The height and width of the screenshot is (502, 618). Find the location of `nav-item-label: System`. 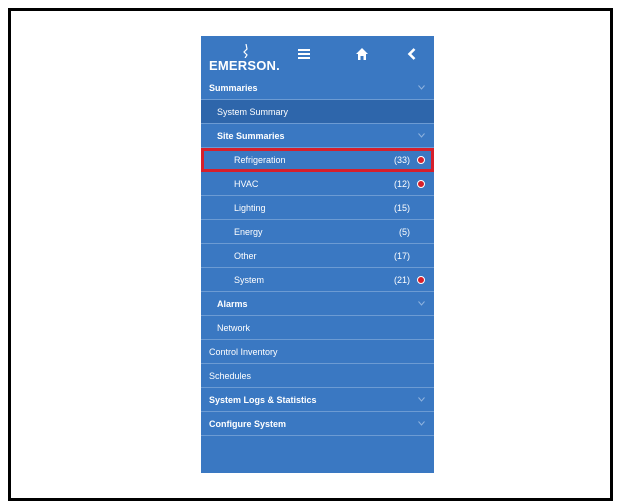

nav-item-label: System is located at coordinates (249, 280).